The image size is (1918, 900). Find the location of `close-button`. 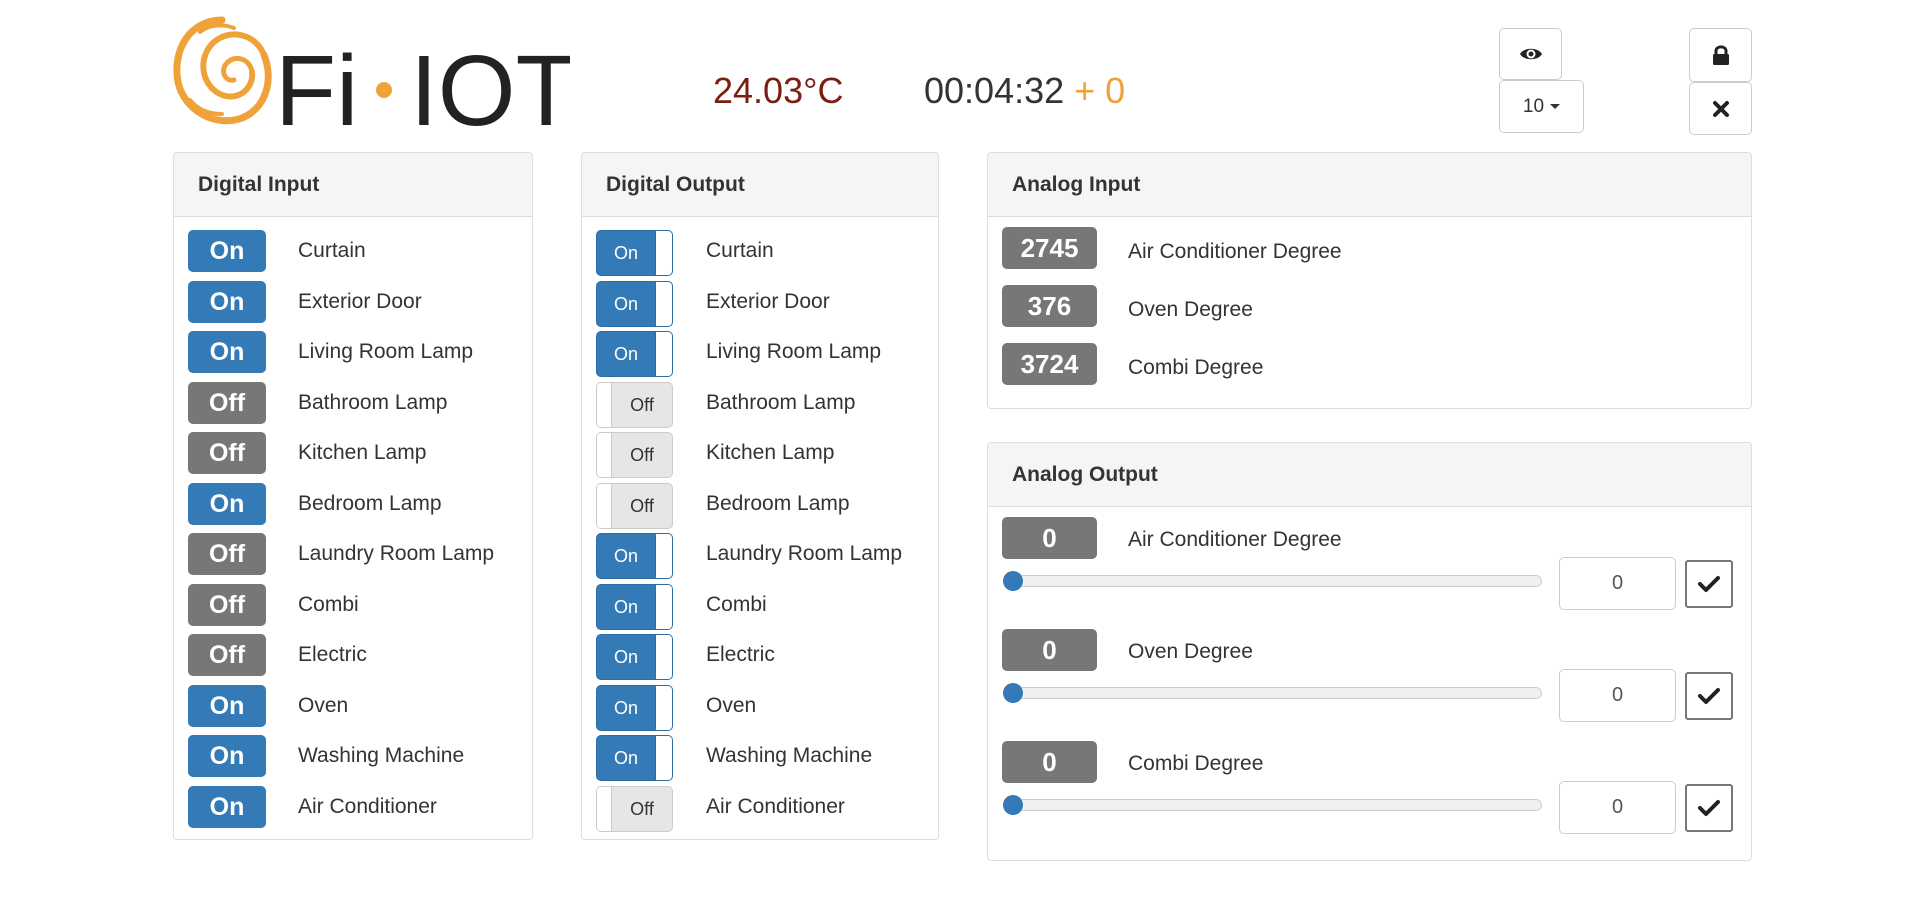

close-button is located at coordinates (1720, 108).